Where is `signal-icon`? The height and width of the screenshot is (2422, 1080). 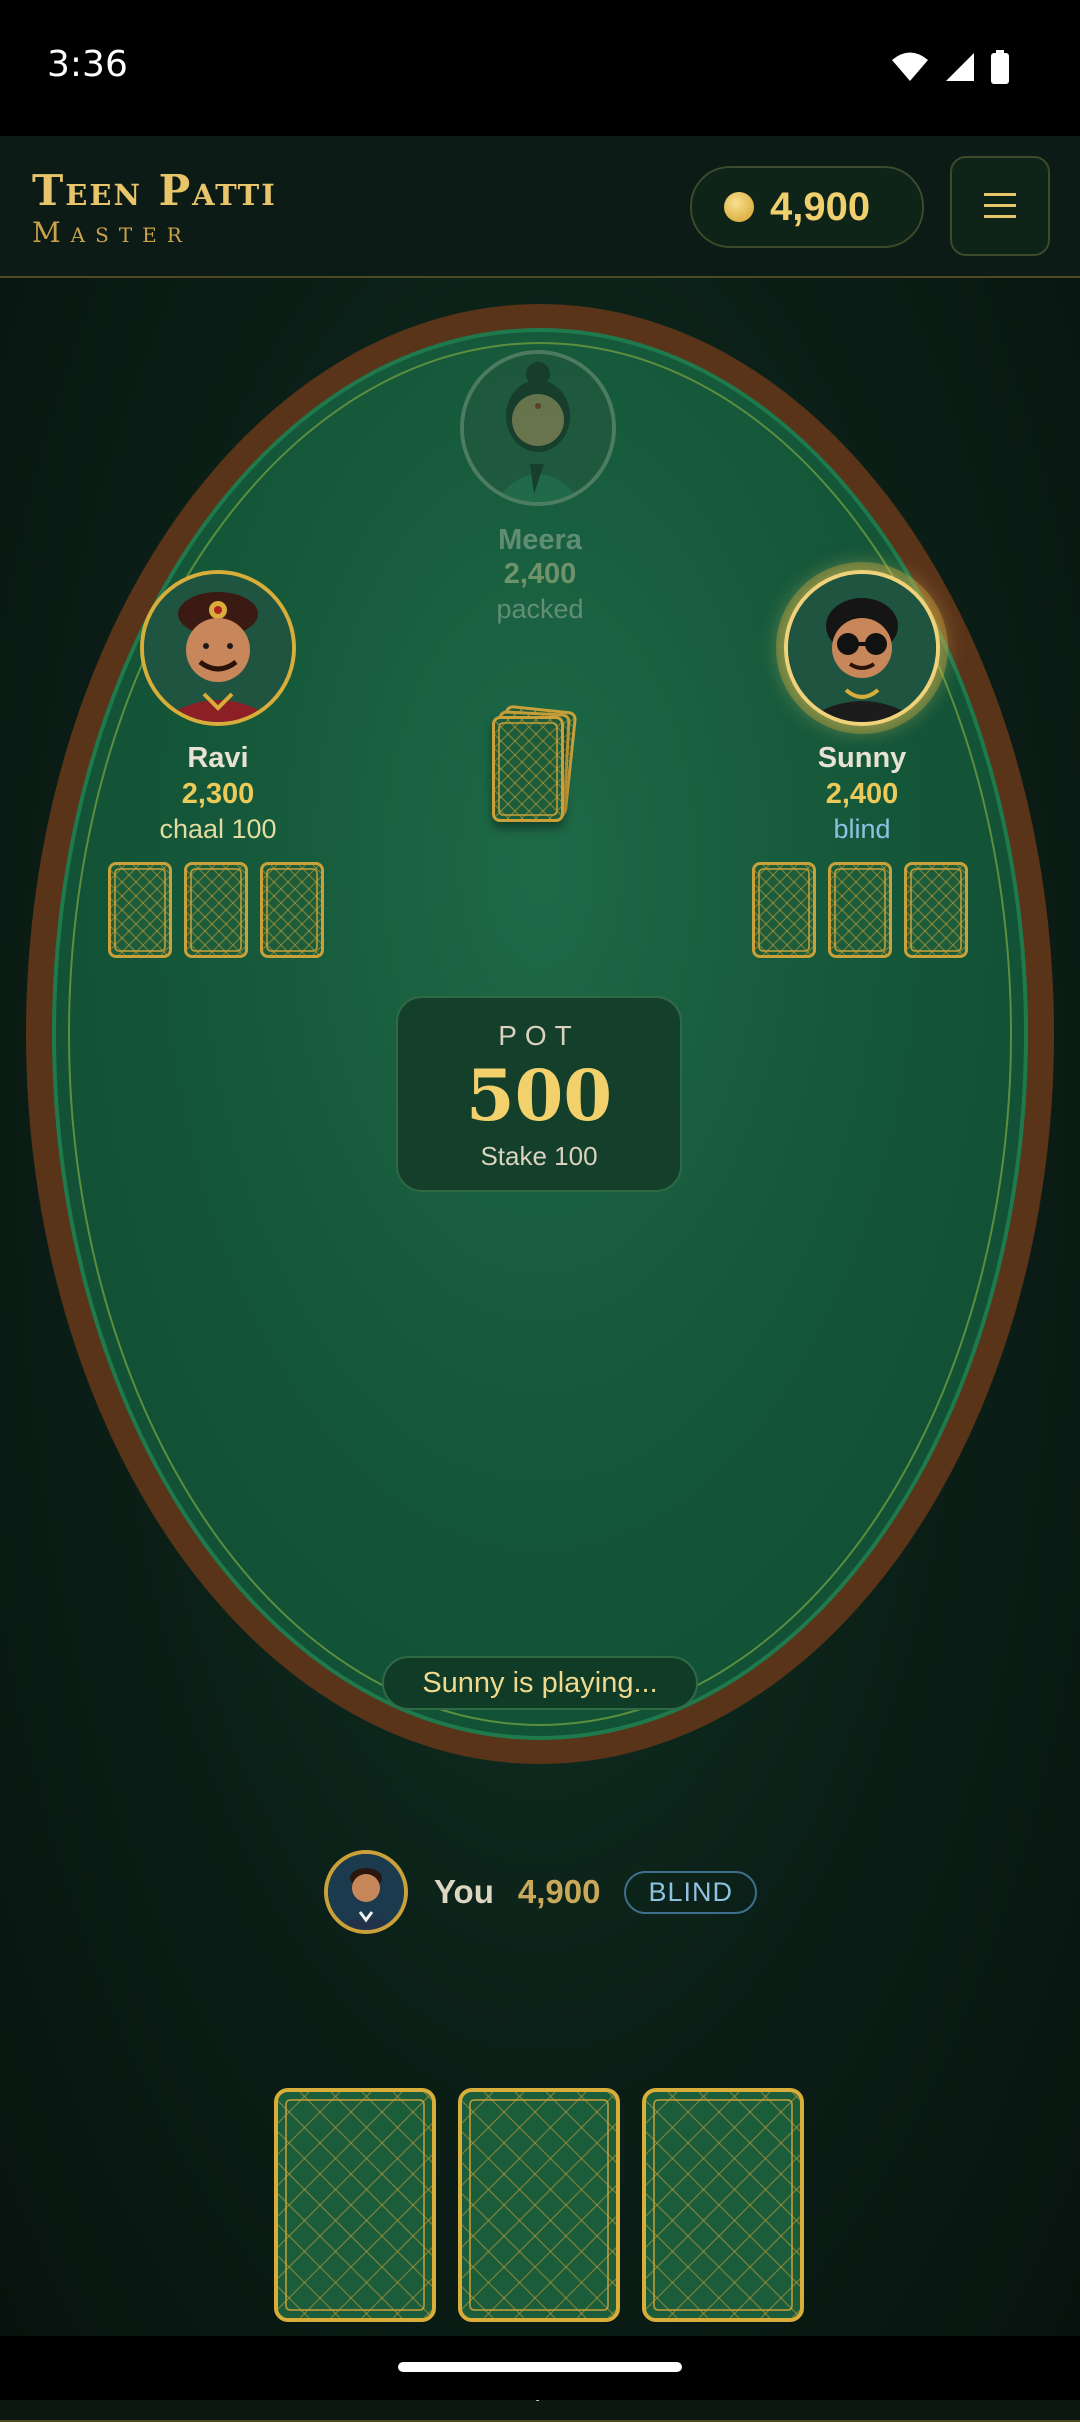
signal-icon is located at coordinates (960, 67).